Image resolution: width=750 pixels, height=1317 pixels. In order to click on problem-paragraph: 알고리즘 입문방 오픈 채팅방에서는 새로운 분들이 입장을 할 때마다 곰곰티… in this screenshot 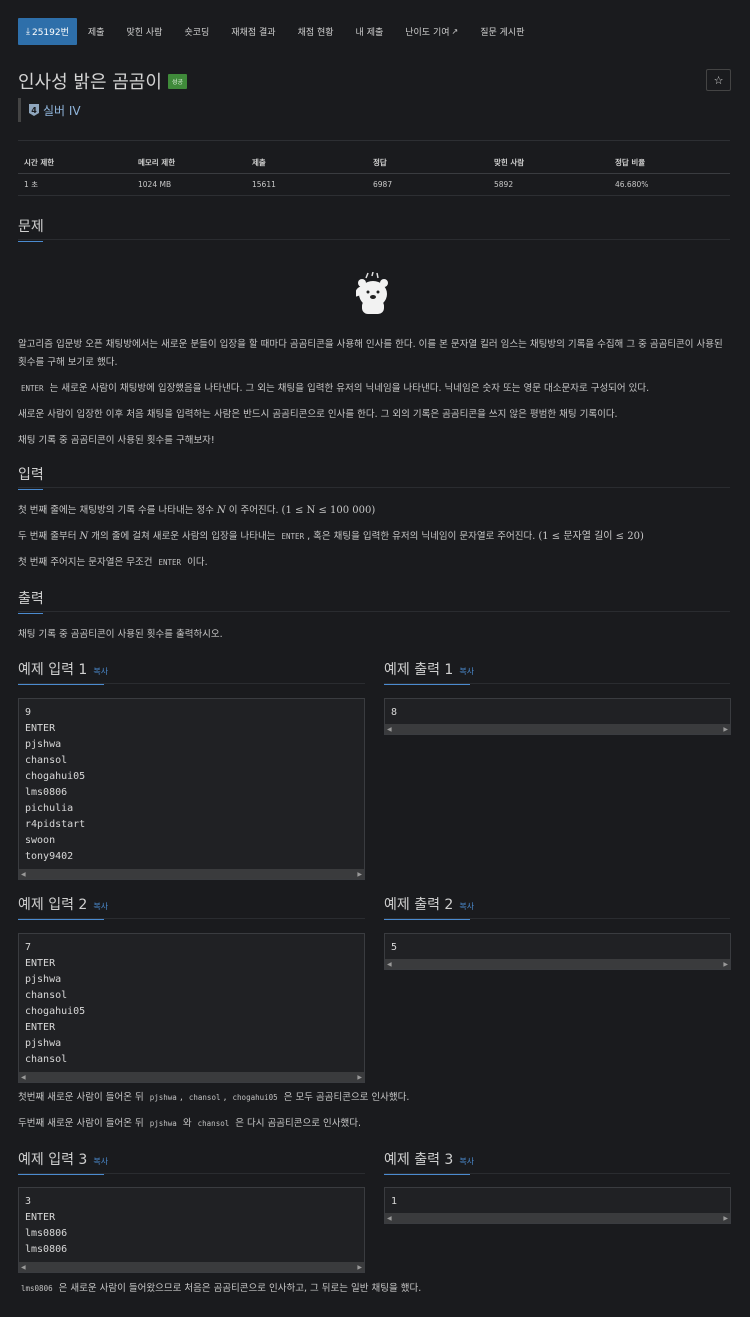, I will do `click(370, 353)`.